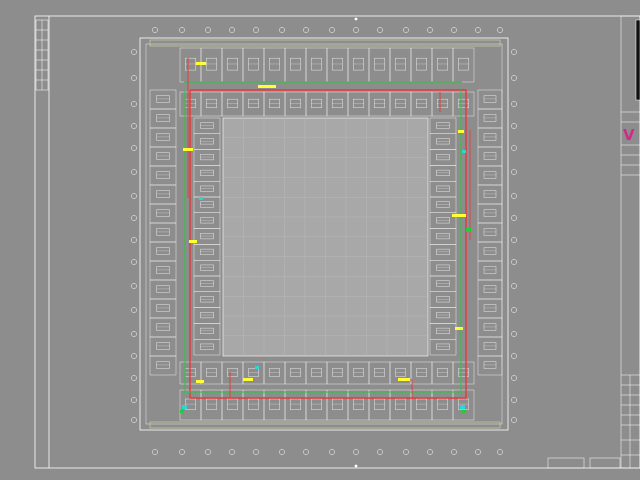  What do you see at coordinates (630, 242) in the screenshot?
I see `title-block` at bounding box center [630, 242].